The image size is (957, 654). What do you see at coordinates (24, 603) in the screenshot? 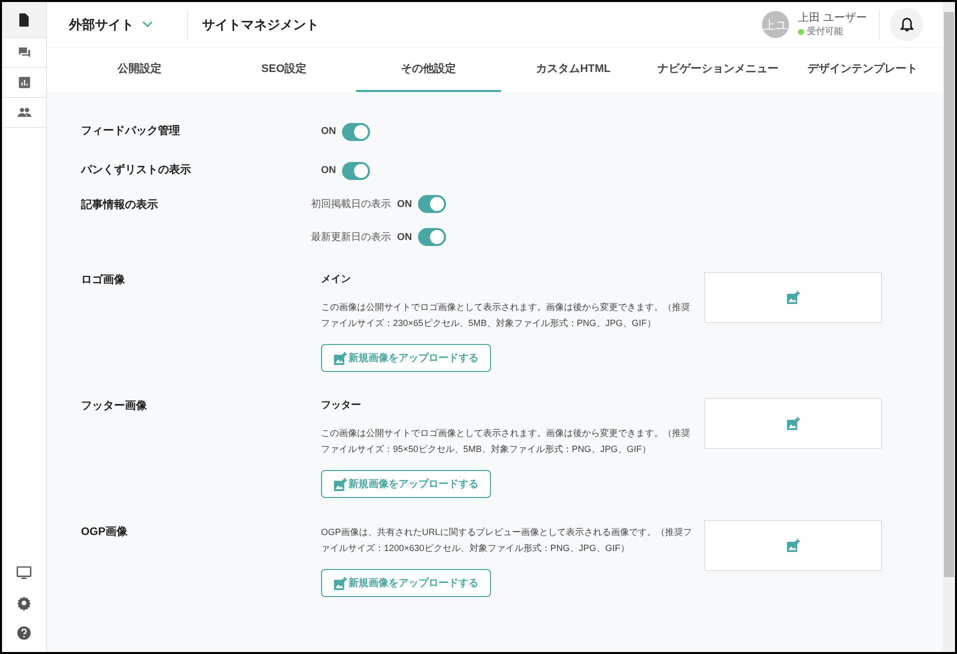
I see `settings-icon` at bounding box center [24, 603].